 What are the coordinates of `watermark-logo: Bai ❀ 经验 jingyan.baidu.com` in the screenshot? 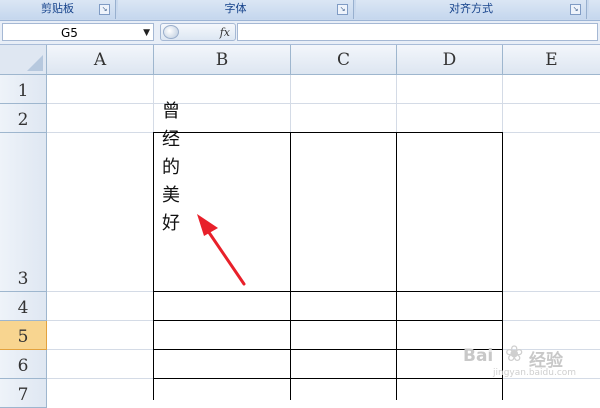 It's located at (530, 360).